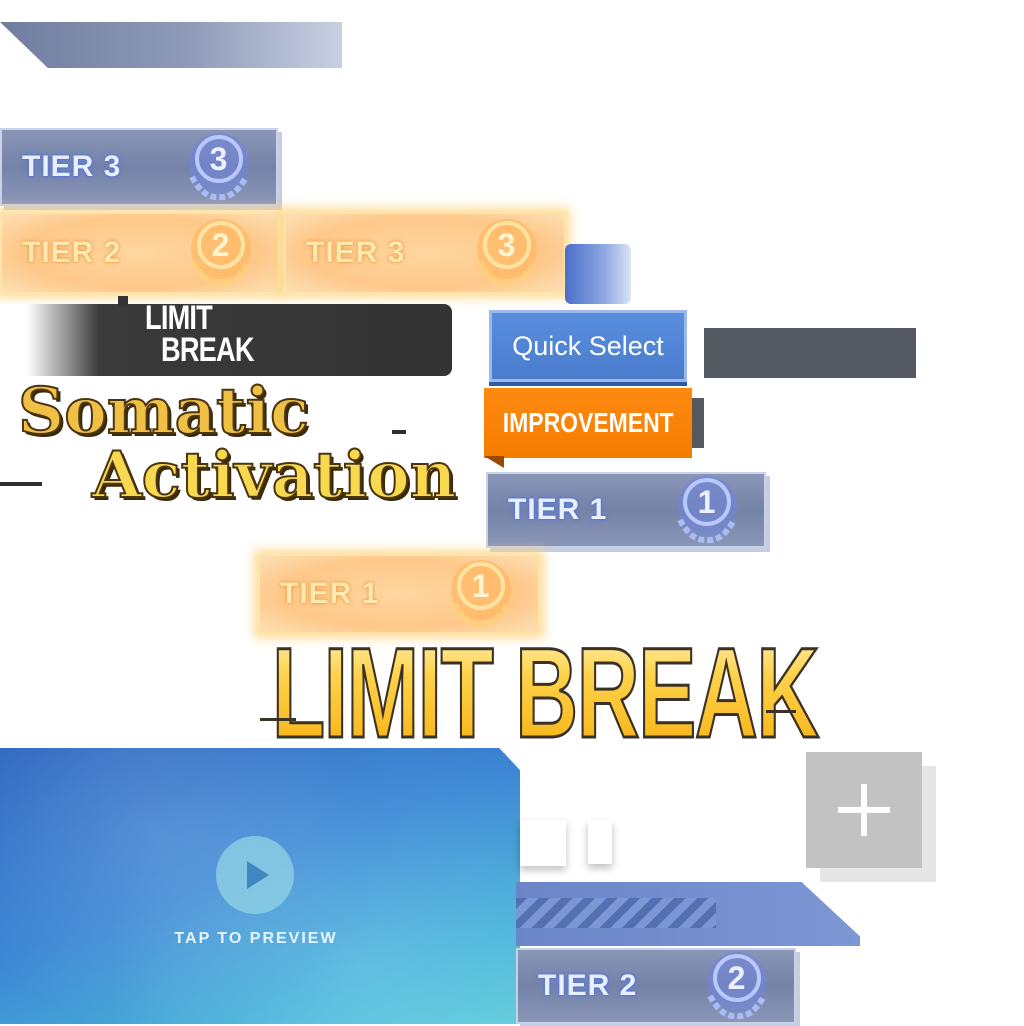  I want to click on header-bar-white, so click(182, 98).